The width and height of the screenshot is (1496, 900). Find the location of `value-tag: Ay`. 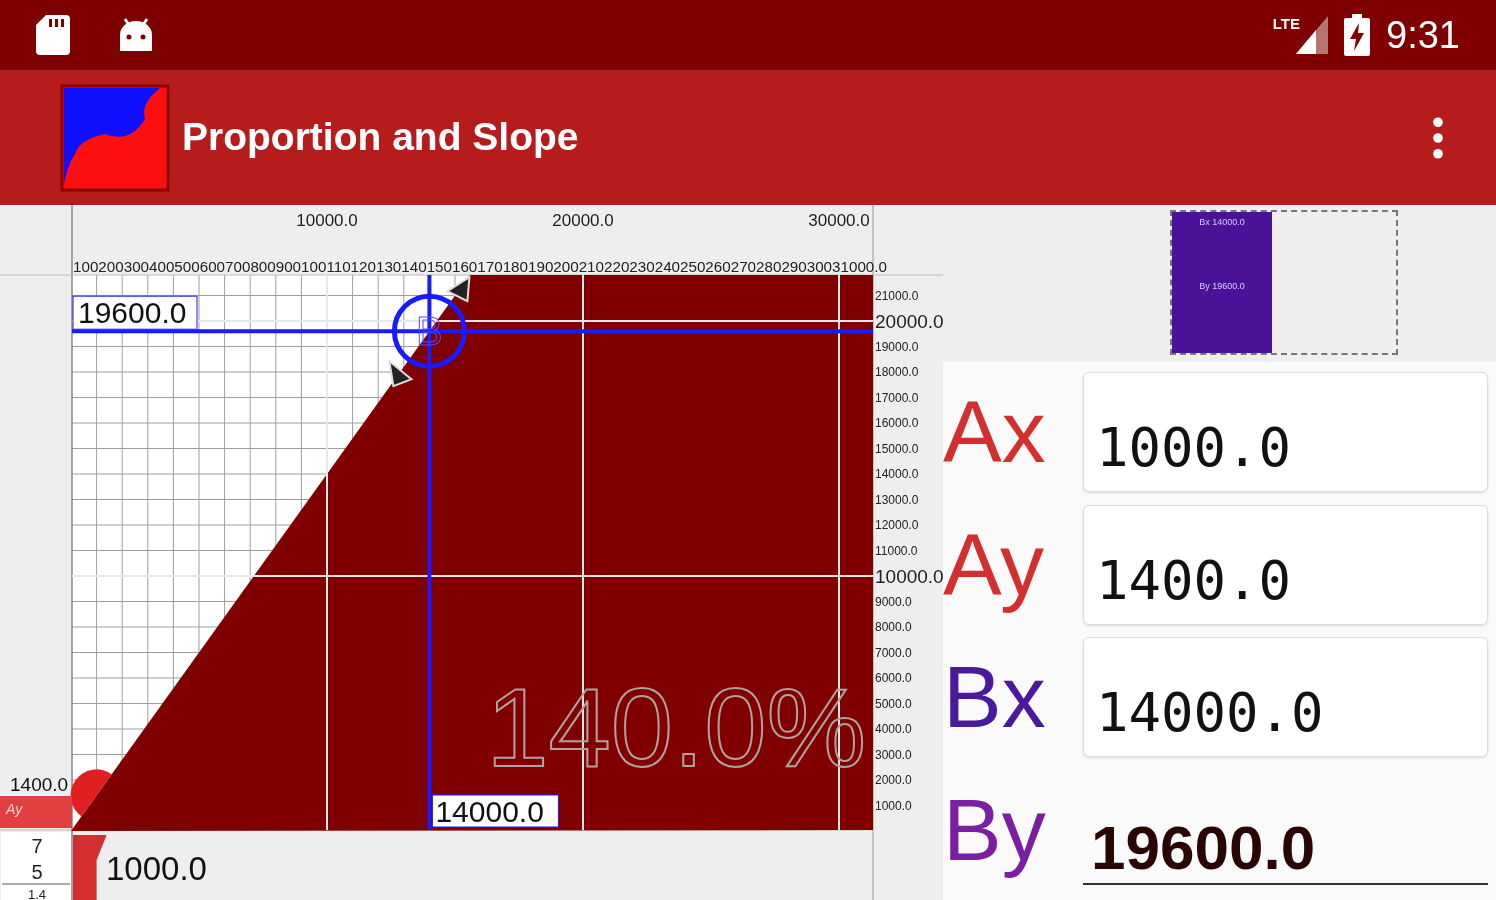

value-tag: Ay is located at coordinates (36, 812).